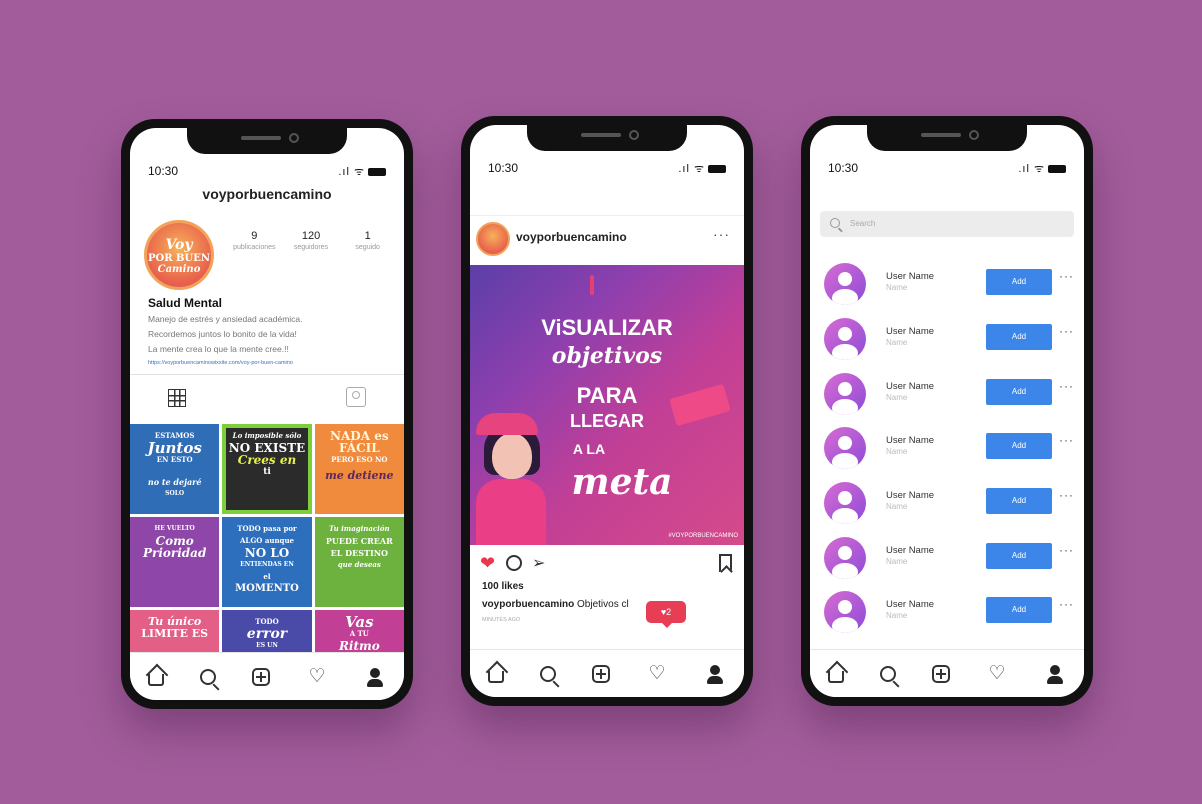 This screenshot has width=1202, height=804. I want to click on tile-text: NADA es FÁCIL, so click(359, 442).